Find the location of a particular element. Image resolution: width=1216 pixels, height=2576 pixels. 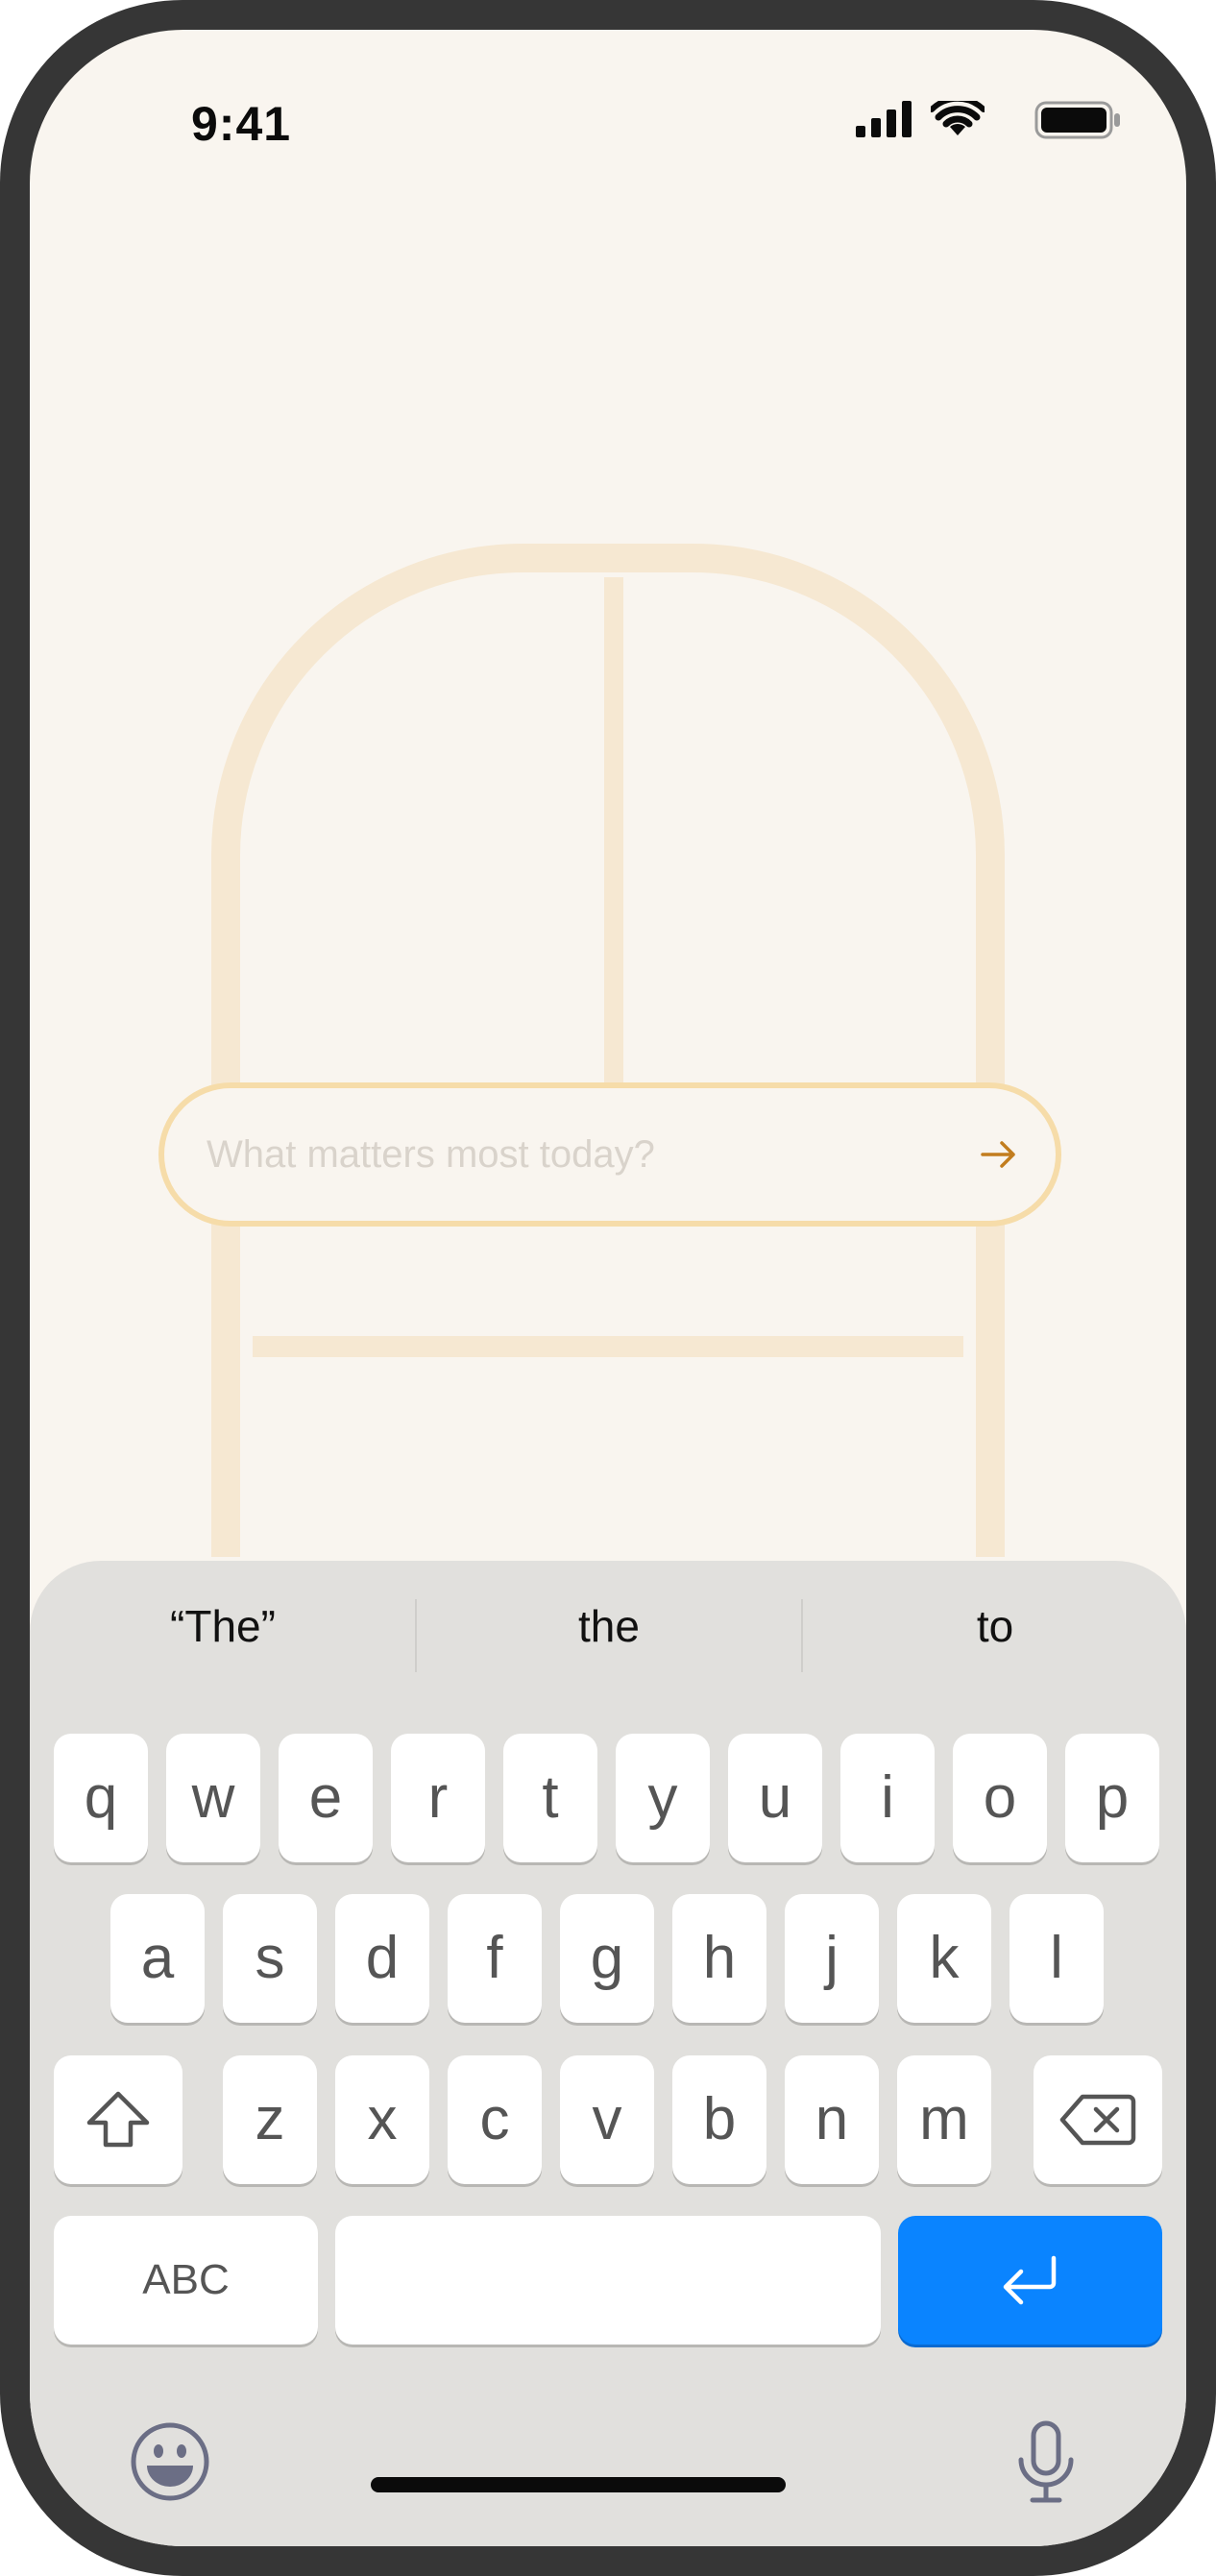

suggestion-bar: “The” the to is located at coordinates (608, 1627).